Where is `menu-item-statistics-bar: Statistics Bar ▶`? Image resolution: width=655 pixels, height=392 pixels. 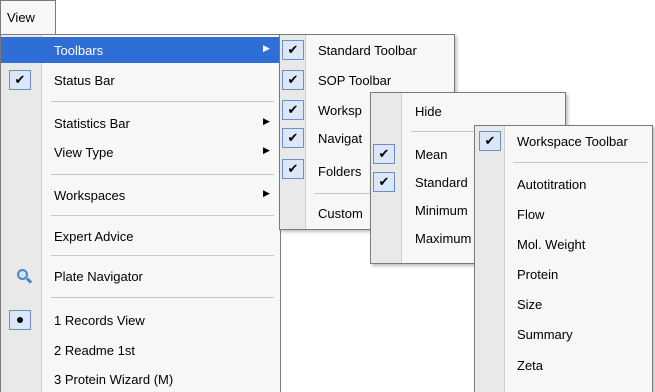
menu-item-statistics-bar: Statistics Bar ▶ is located at coordinates (140, 123).